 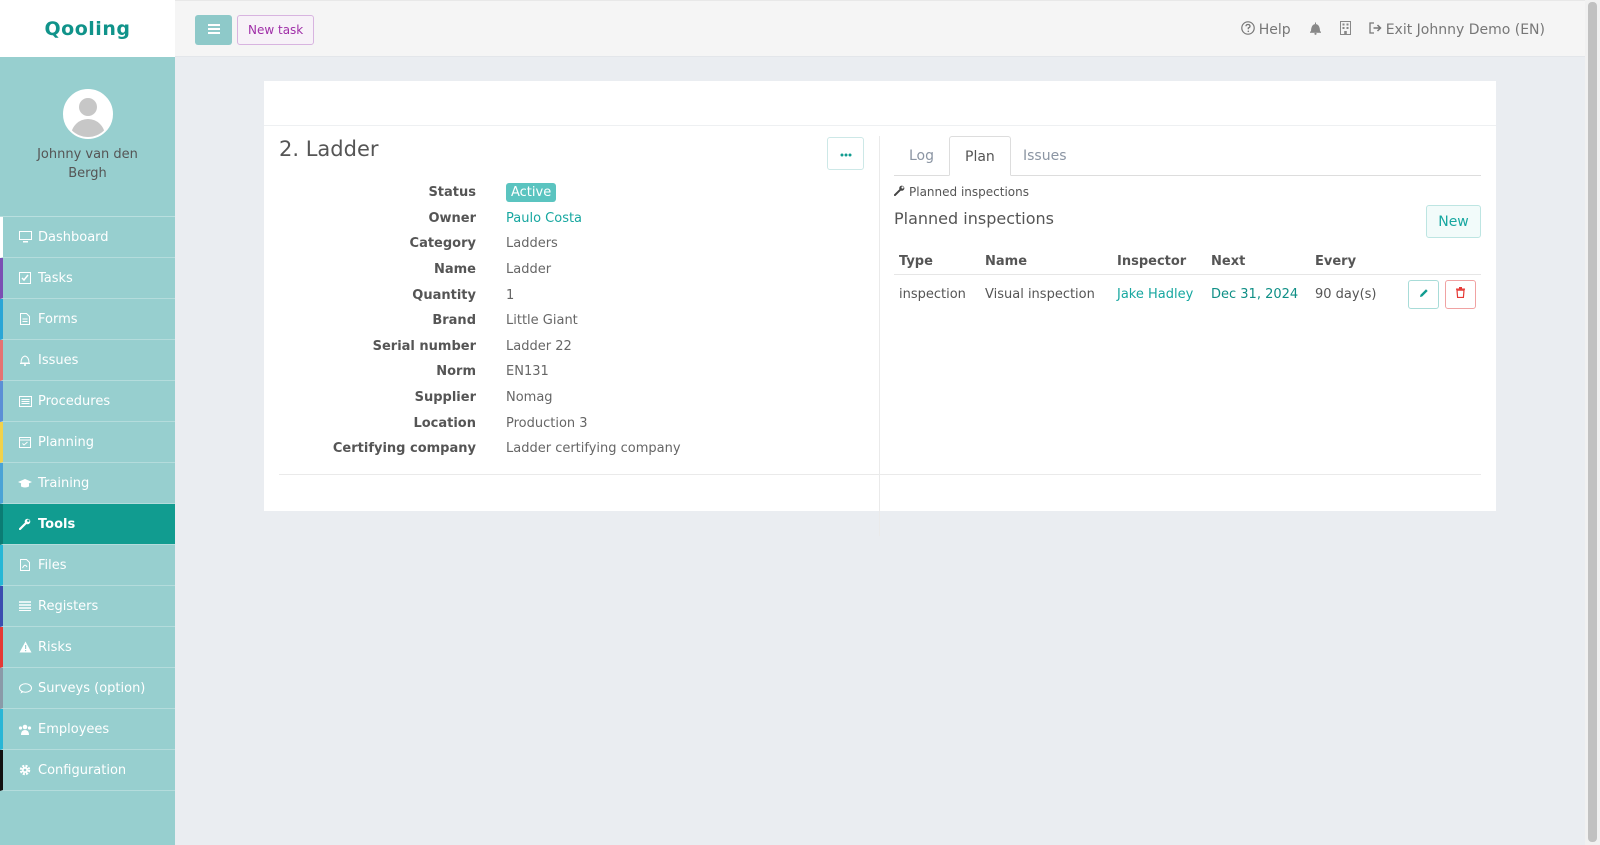 I want to click on detail-label: Serial number, so click(x=424, y=346).